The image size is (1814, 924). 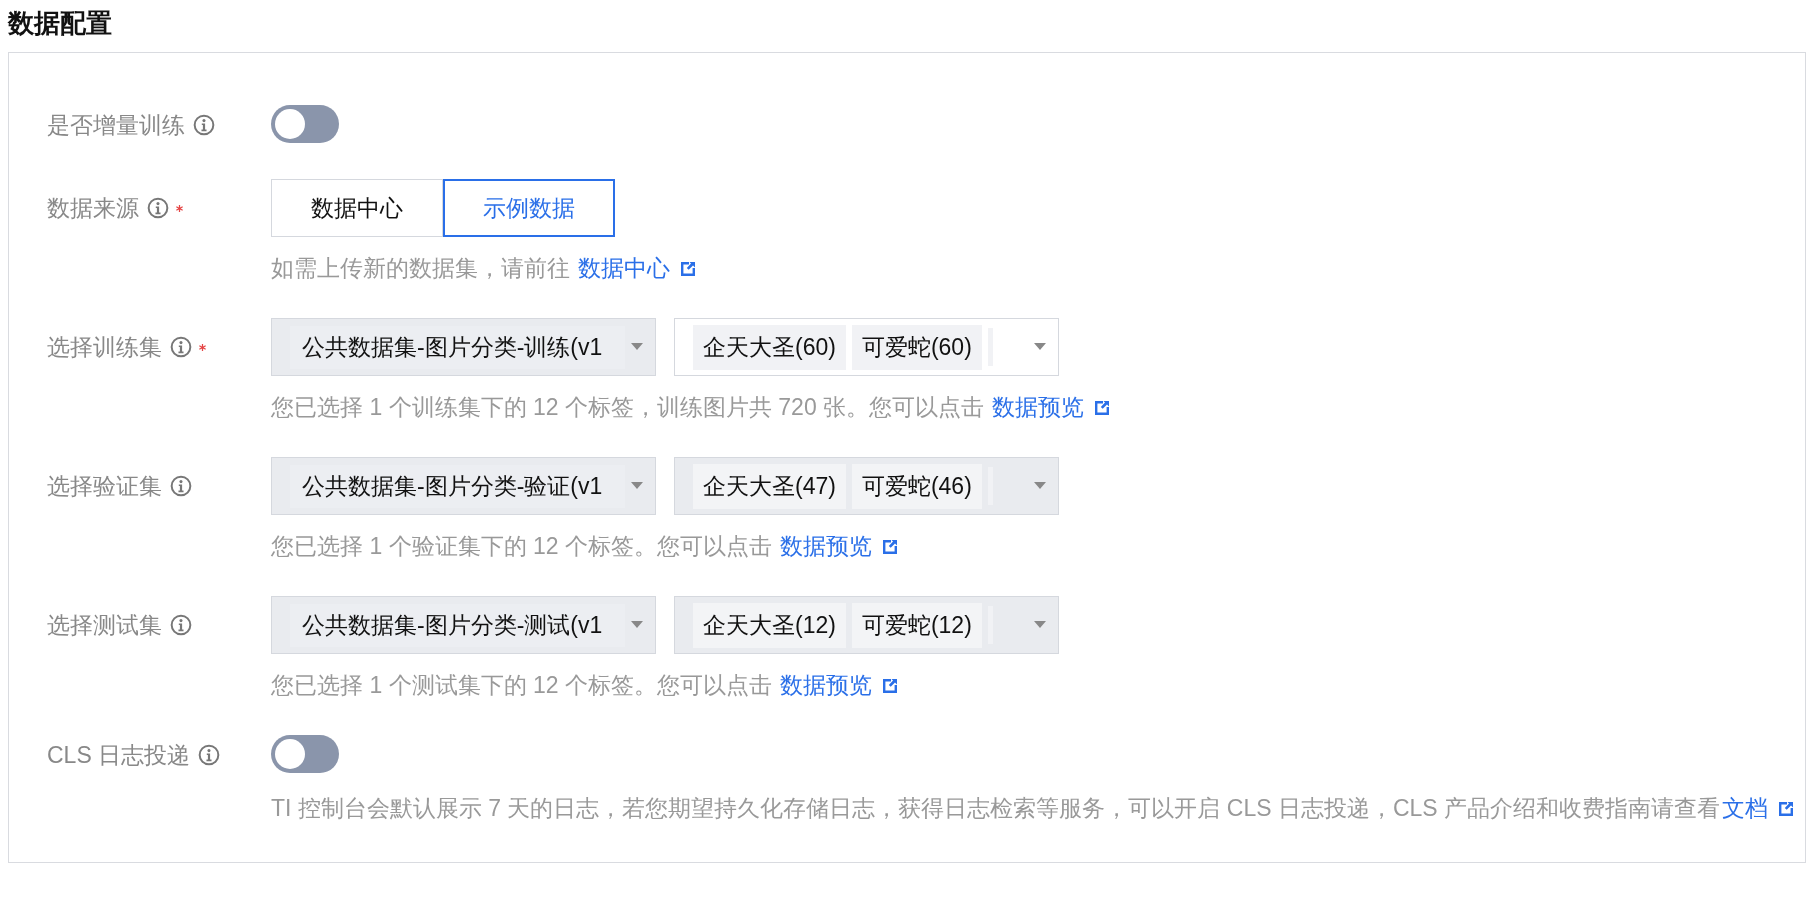 I want to click on source-option-button: 示例数据, so click(x=529, y=208).